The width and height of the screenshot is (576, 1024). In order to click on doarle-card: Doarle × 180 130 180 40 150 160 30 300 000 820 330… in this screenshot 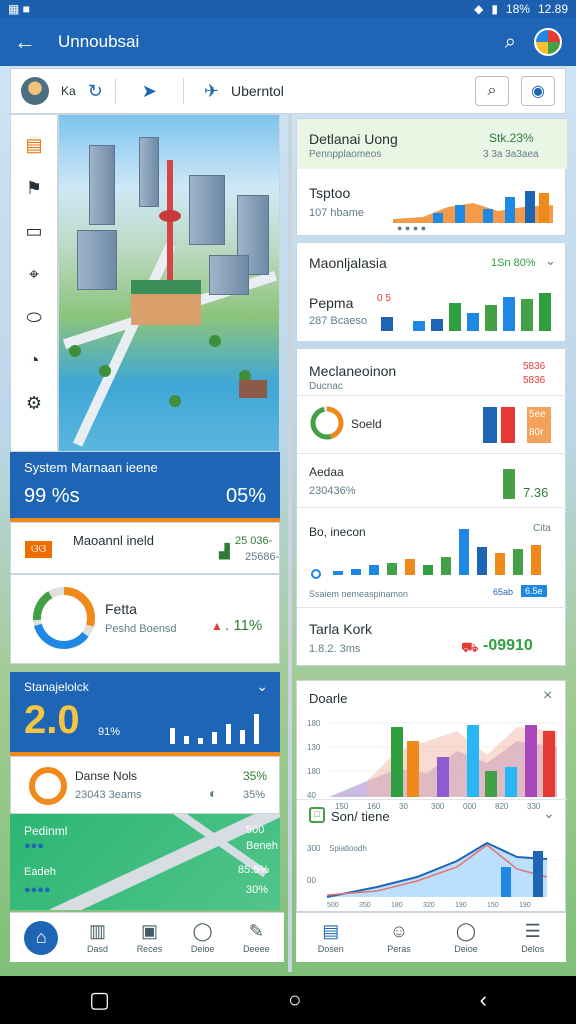, I will do `click(431, 796)`.